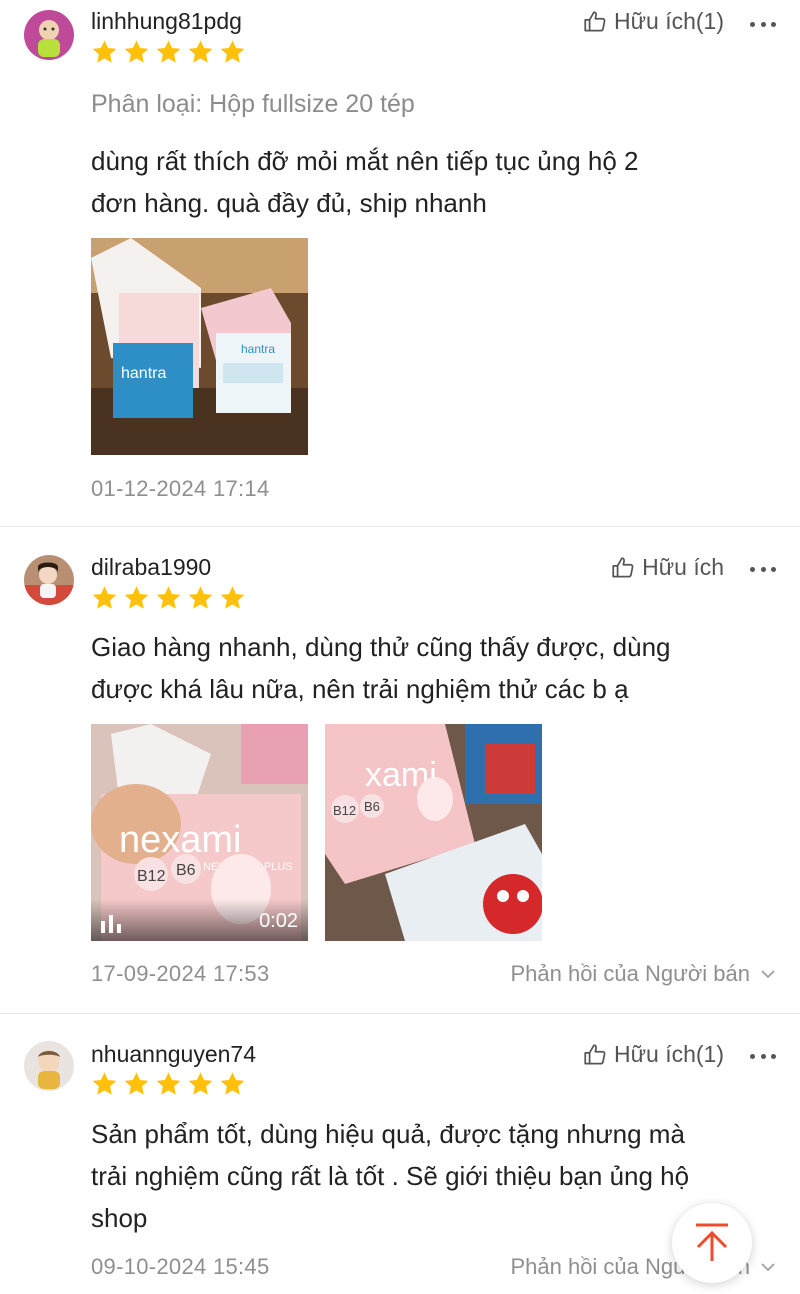 This screenshot has width=800, height=1294. Describe the element at coordinates (433, 832) in the screenshot. I see `review-photo: xami B12 B6` at that location.